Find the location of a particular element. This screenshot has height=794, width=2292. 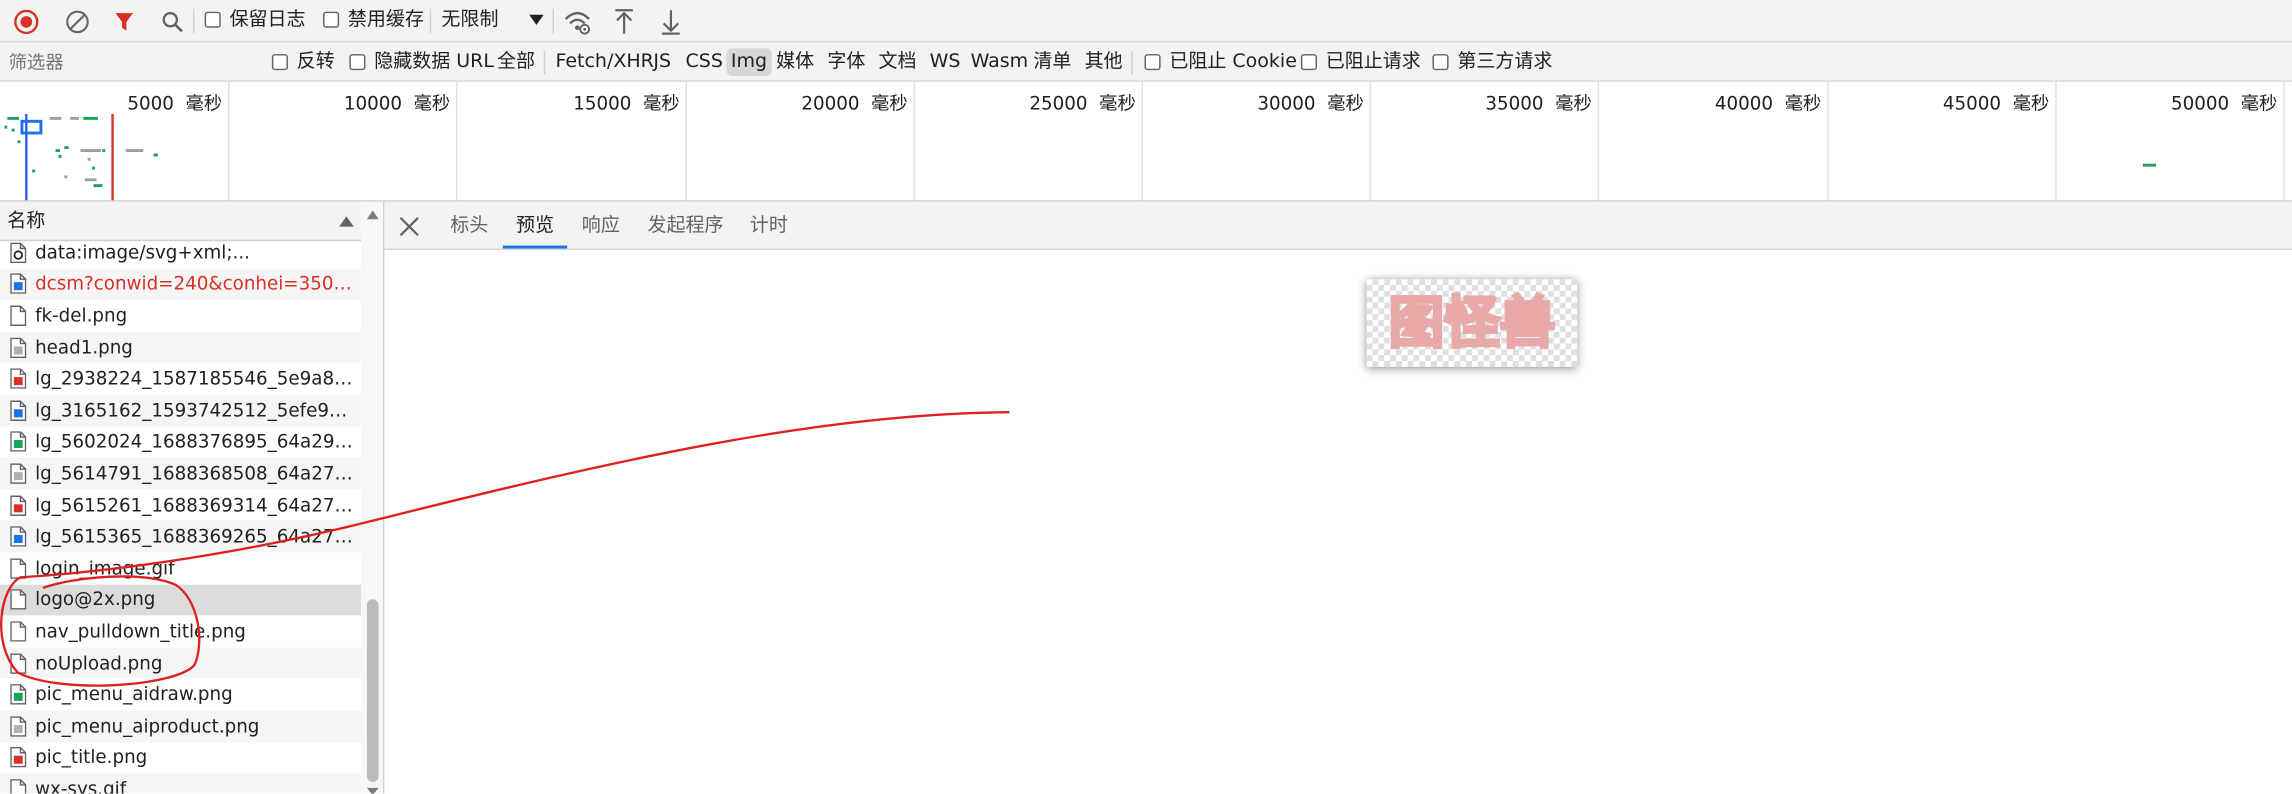

blocked-requests-checkbox is located at coordinates (1308, 62).